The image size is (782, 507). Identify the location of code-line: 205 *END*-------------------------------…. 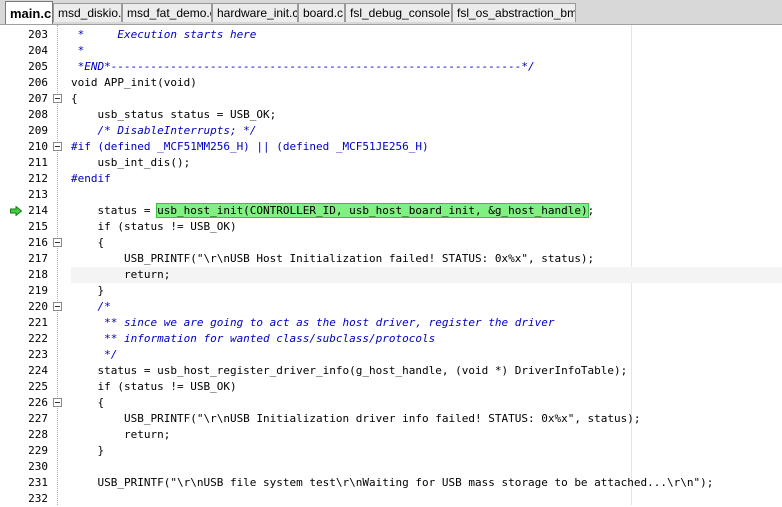
(391, 67).